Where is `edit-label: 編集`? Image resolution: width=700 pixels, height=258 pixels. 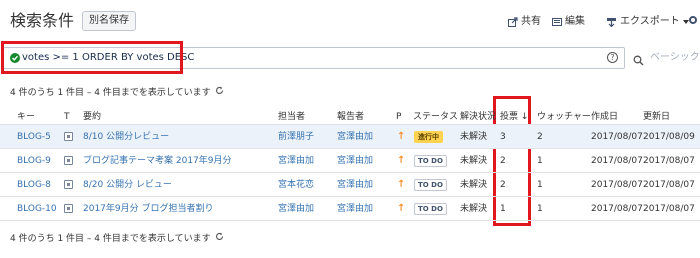 edit-label: 編集 is located at coordinates (575, 21).